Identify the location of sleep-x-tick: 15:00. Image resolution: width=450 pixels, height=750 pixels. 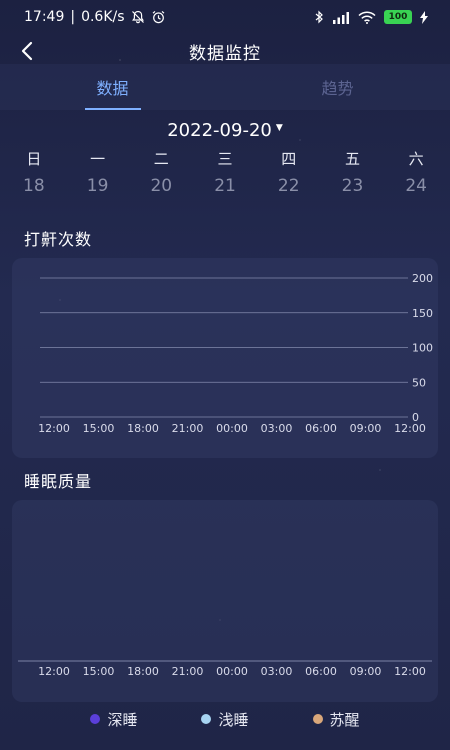
(99, 671).